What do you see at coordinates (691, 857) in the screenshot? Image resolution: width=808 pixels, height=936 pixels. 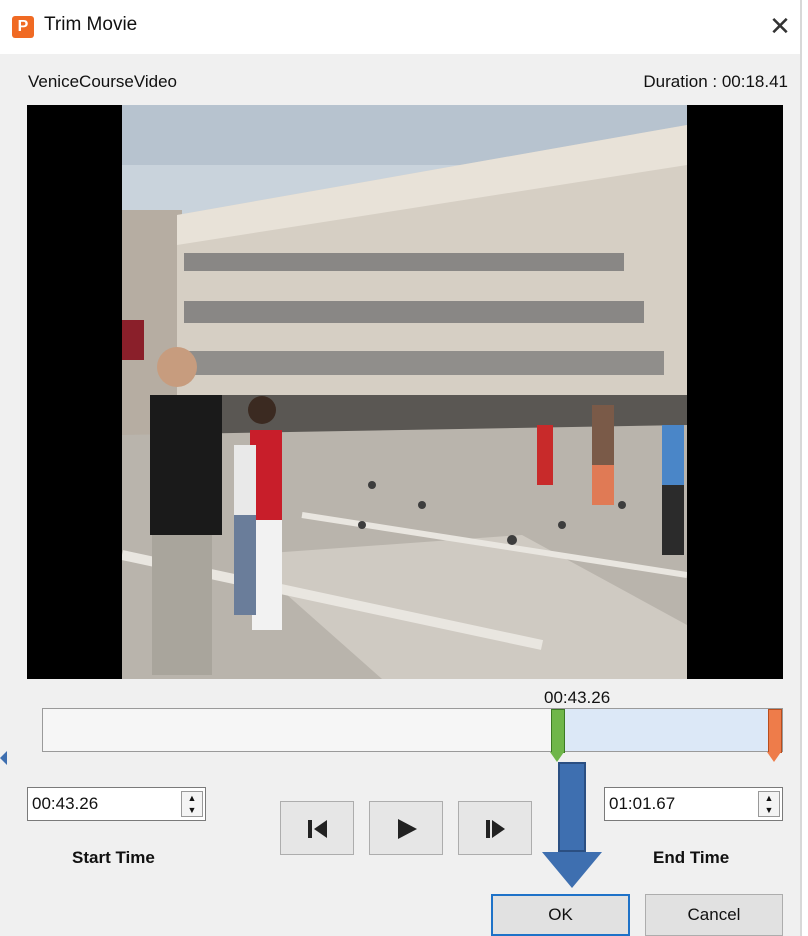 I see `end-time-label: End Time` at bounding box center [691, 857].